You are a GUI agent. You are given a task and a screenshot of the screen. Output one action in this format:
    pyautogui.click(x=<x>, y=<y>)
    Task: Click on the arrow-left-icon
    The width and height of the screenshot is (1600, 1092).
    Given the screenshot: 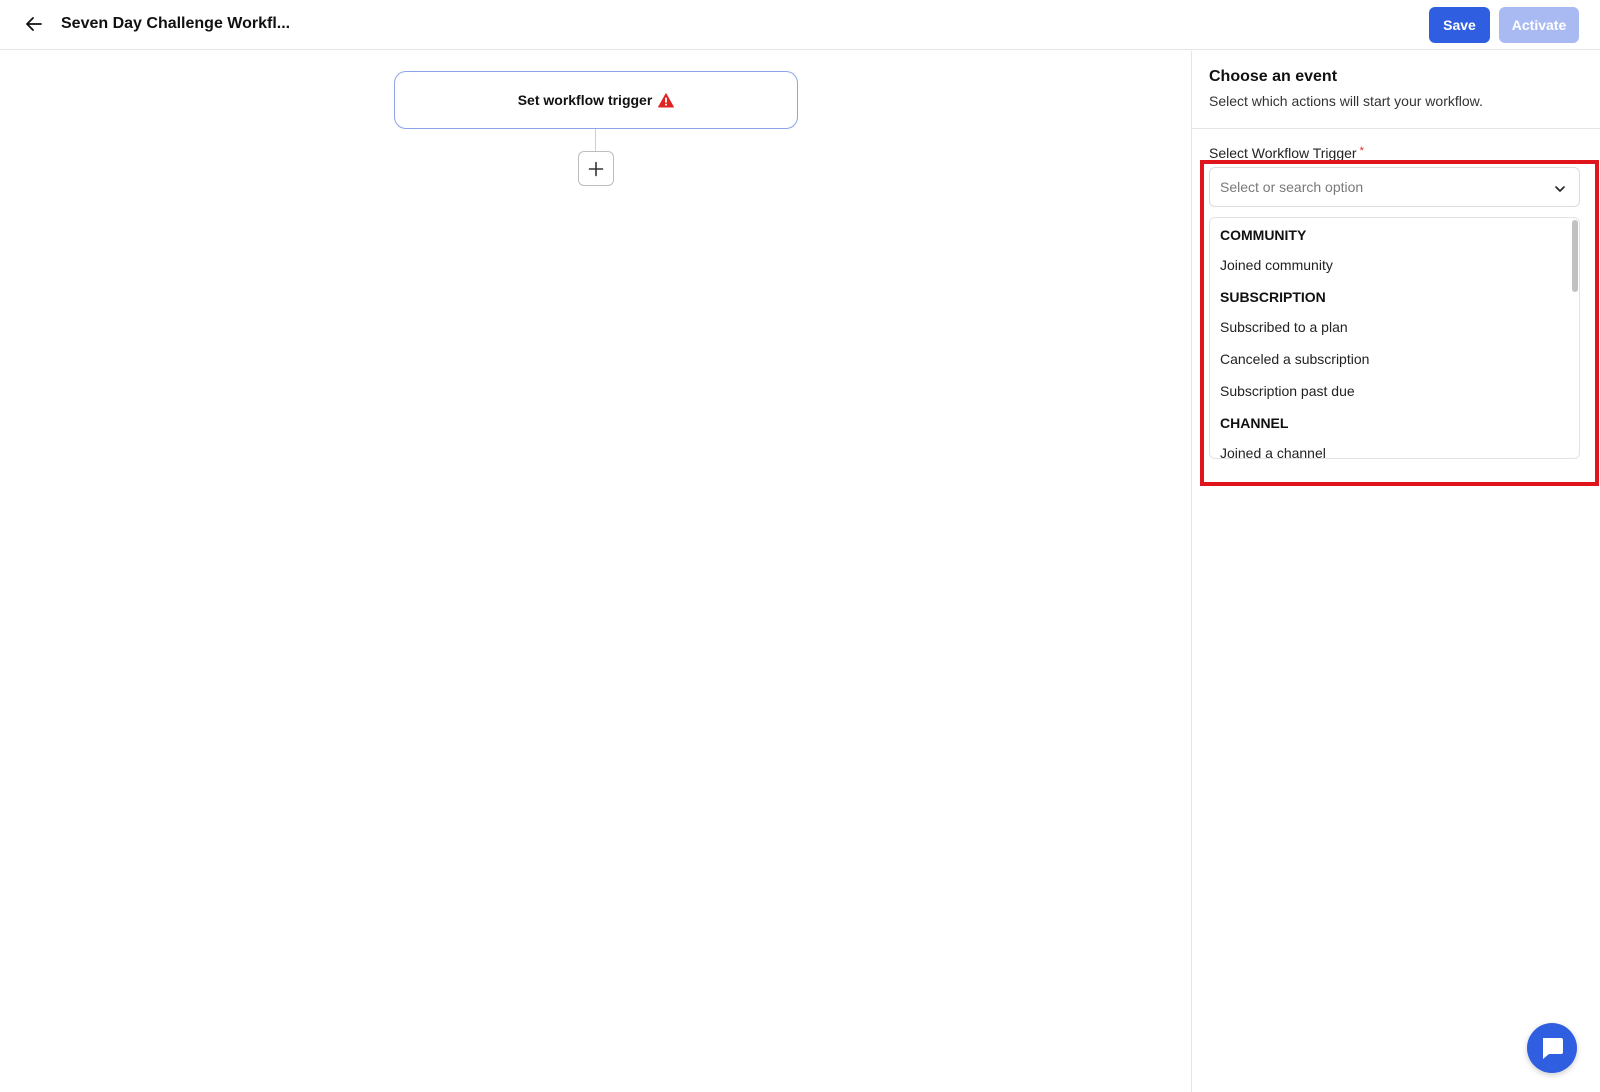 What is the action you would take?
    pyautogui.click(x=34, y=24)
    